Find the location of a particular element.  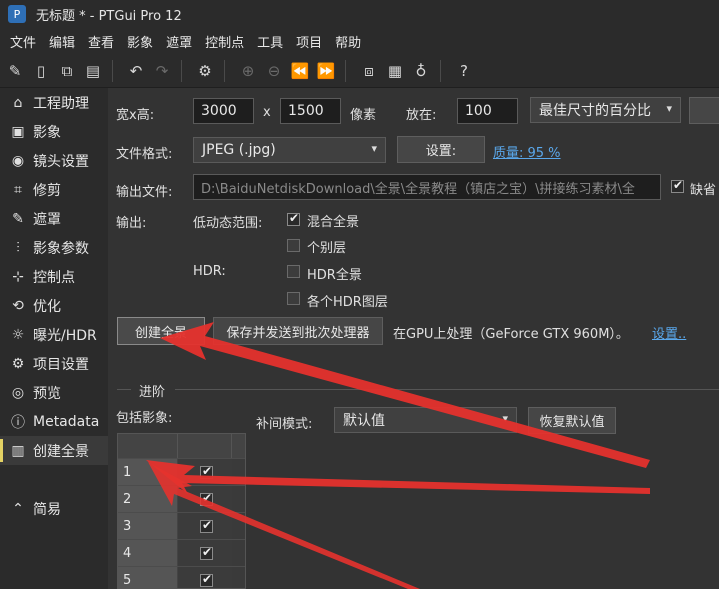

restore-defaults-button: 恢复默认值 is located at coordinates (572, 420).